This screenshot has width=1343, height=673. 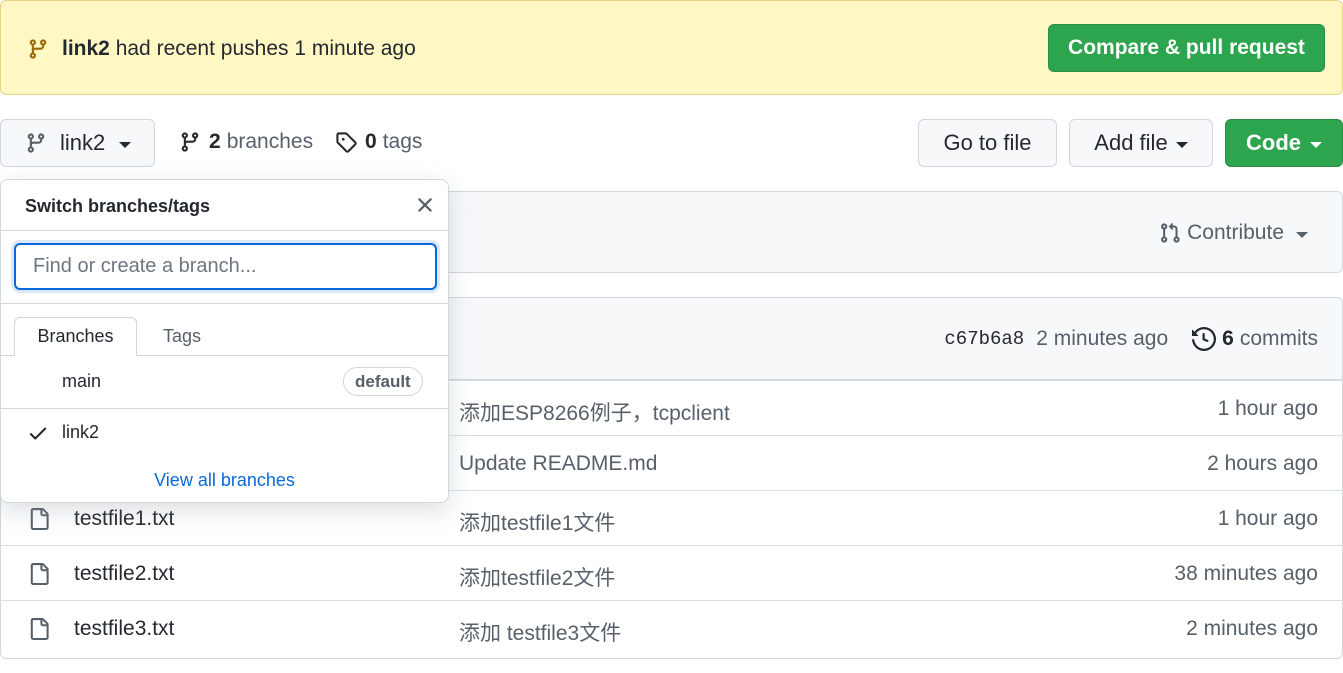 I want to click on file-name: testfile3.txt, so click(x=124, y=629).